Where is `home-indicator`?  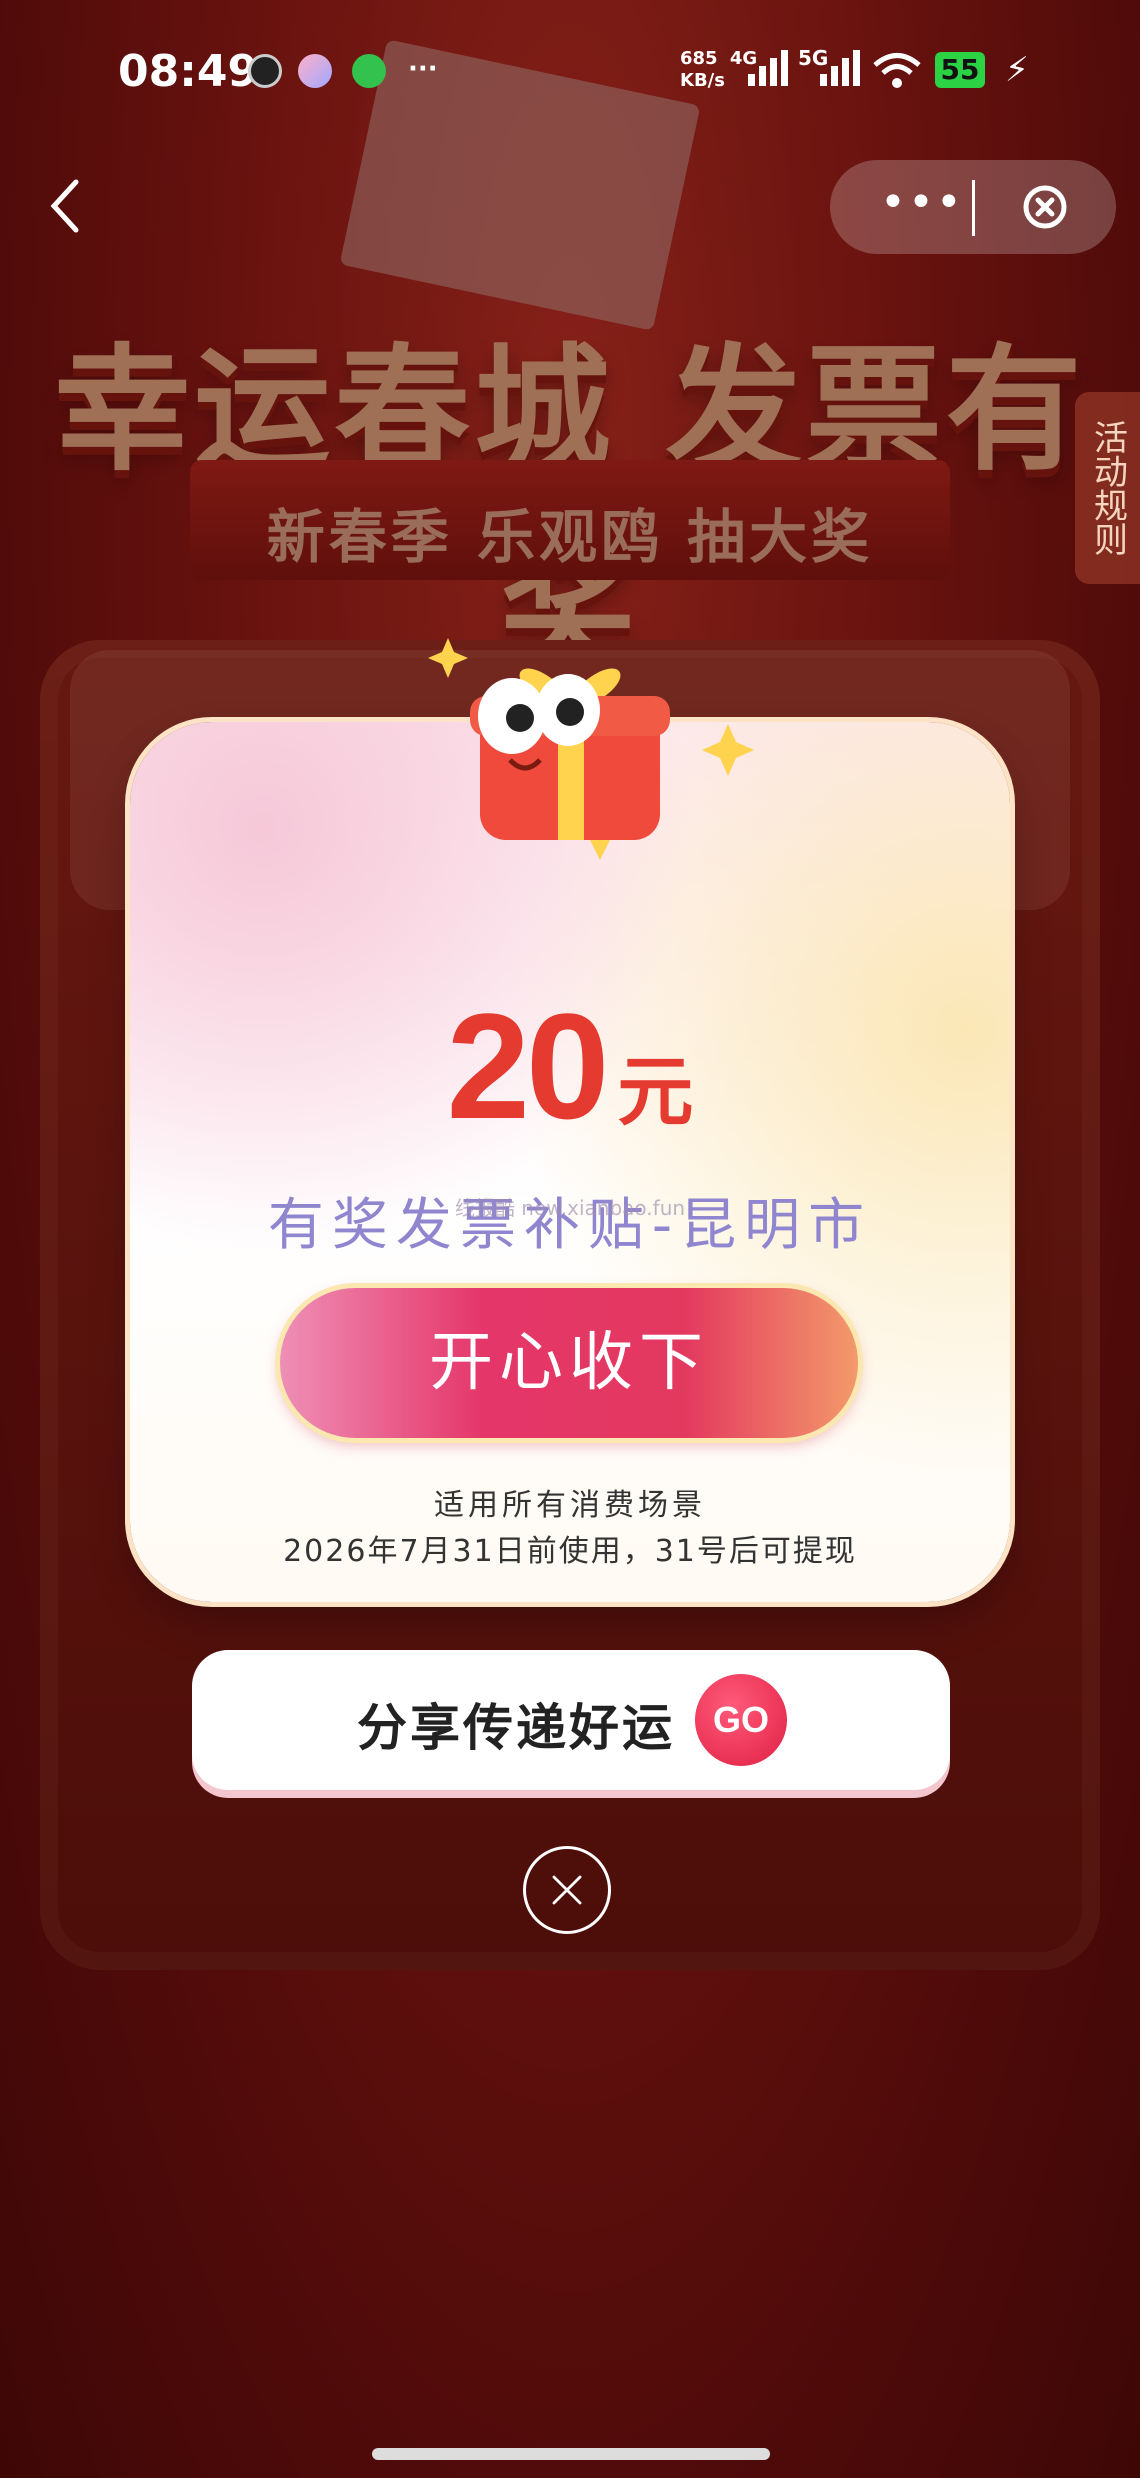
home-indicator is located at coordinates (571, 2454).